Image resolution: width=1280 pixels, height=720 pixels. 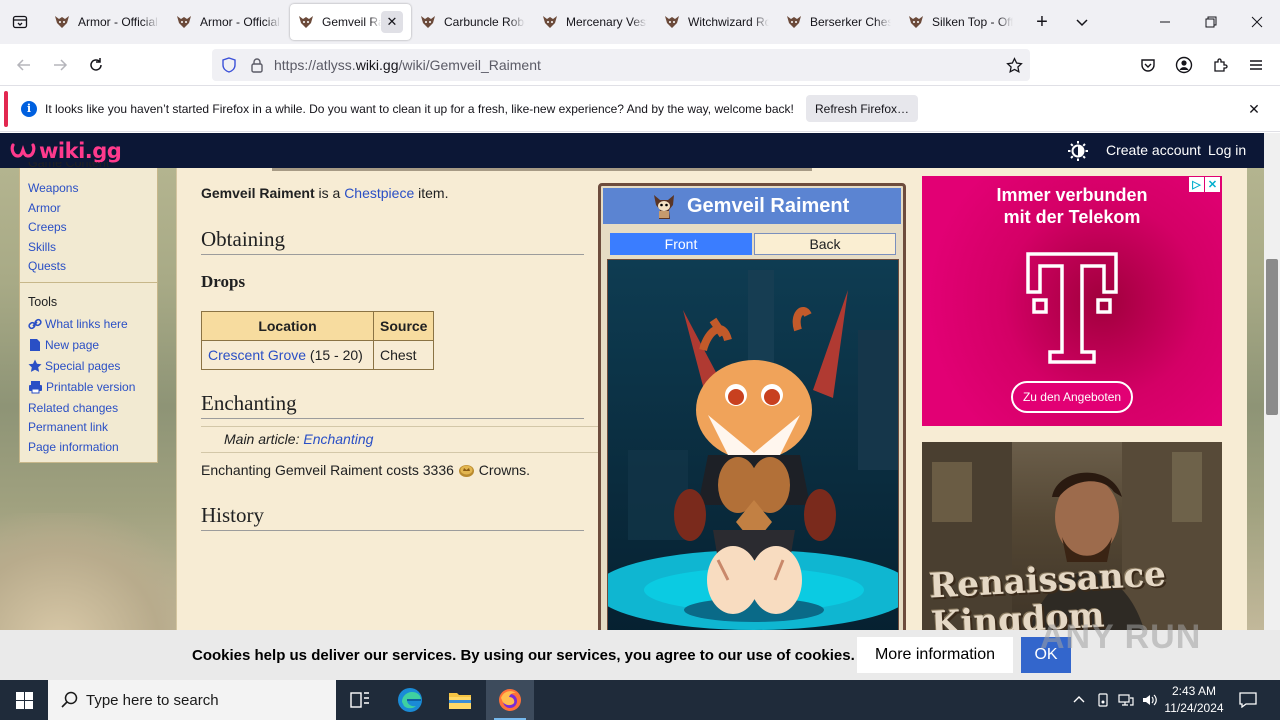 What do you see at coordinates (960, 22) in the screenshot?
I see `tab-silken-top: Silken Top - Official` at bounding box center [960, 22].